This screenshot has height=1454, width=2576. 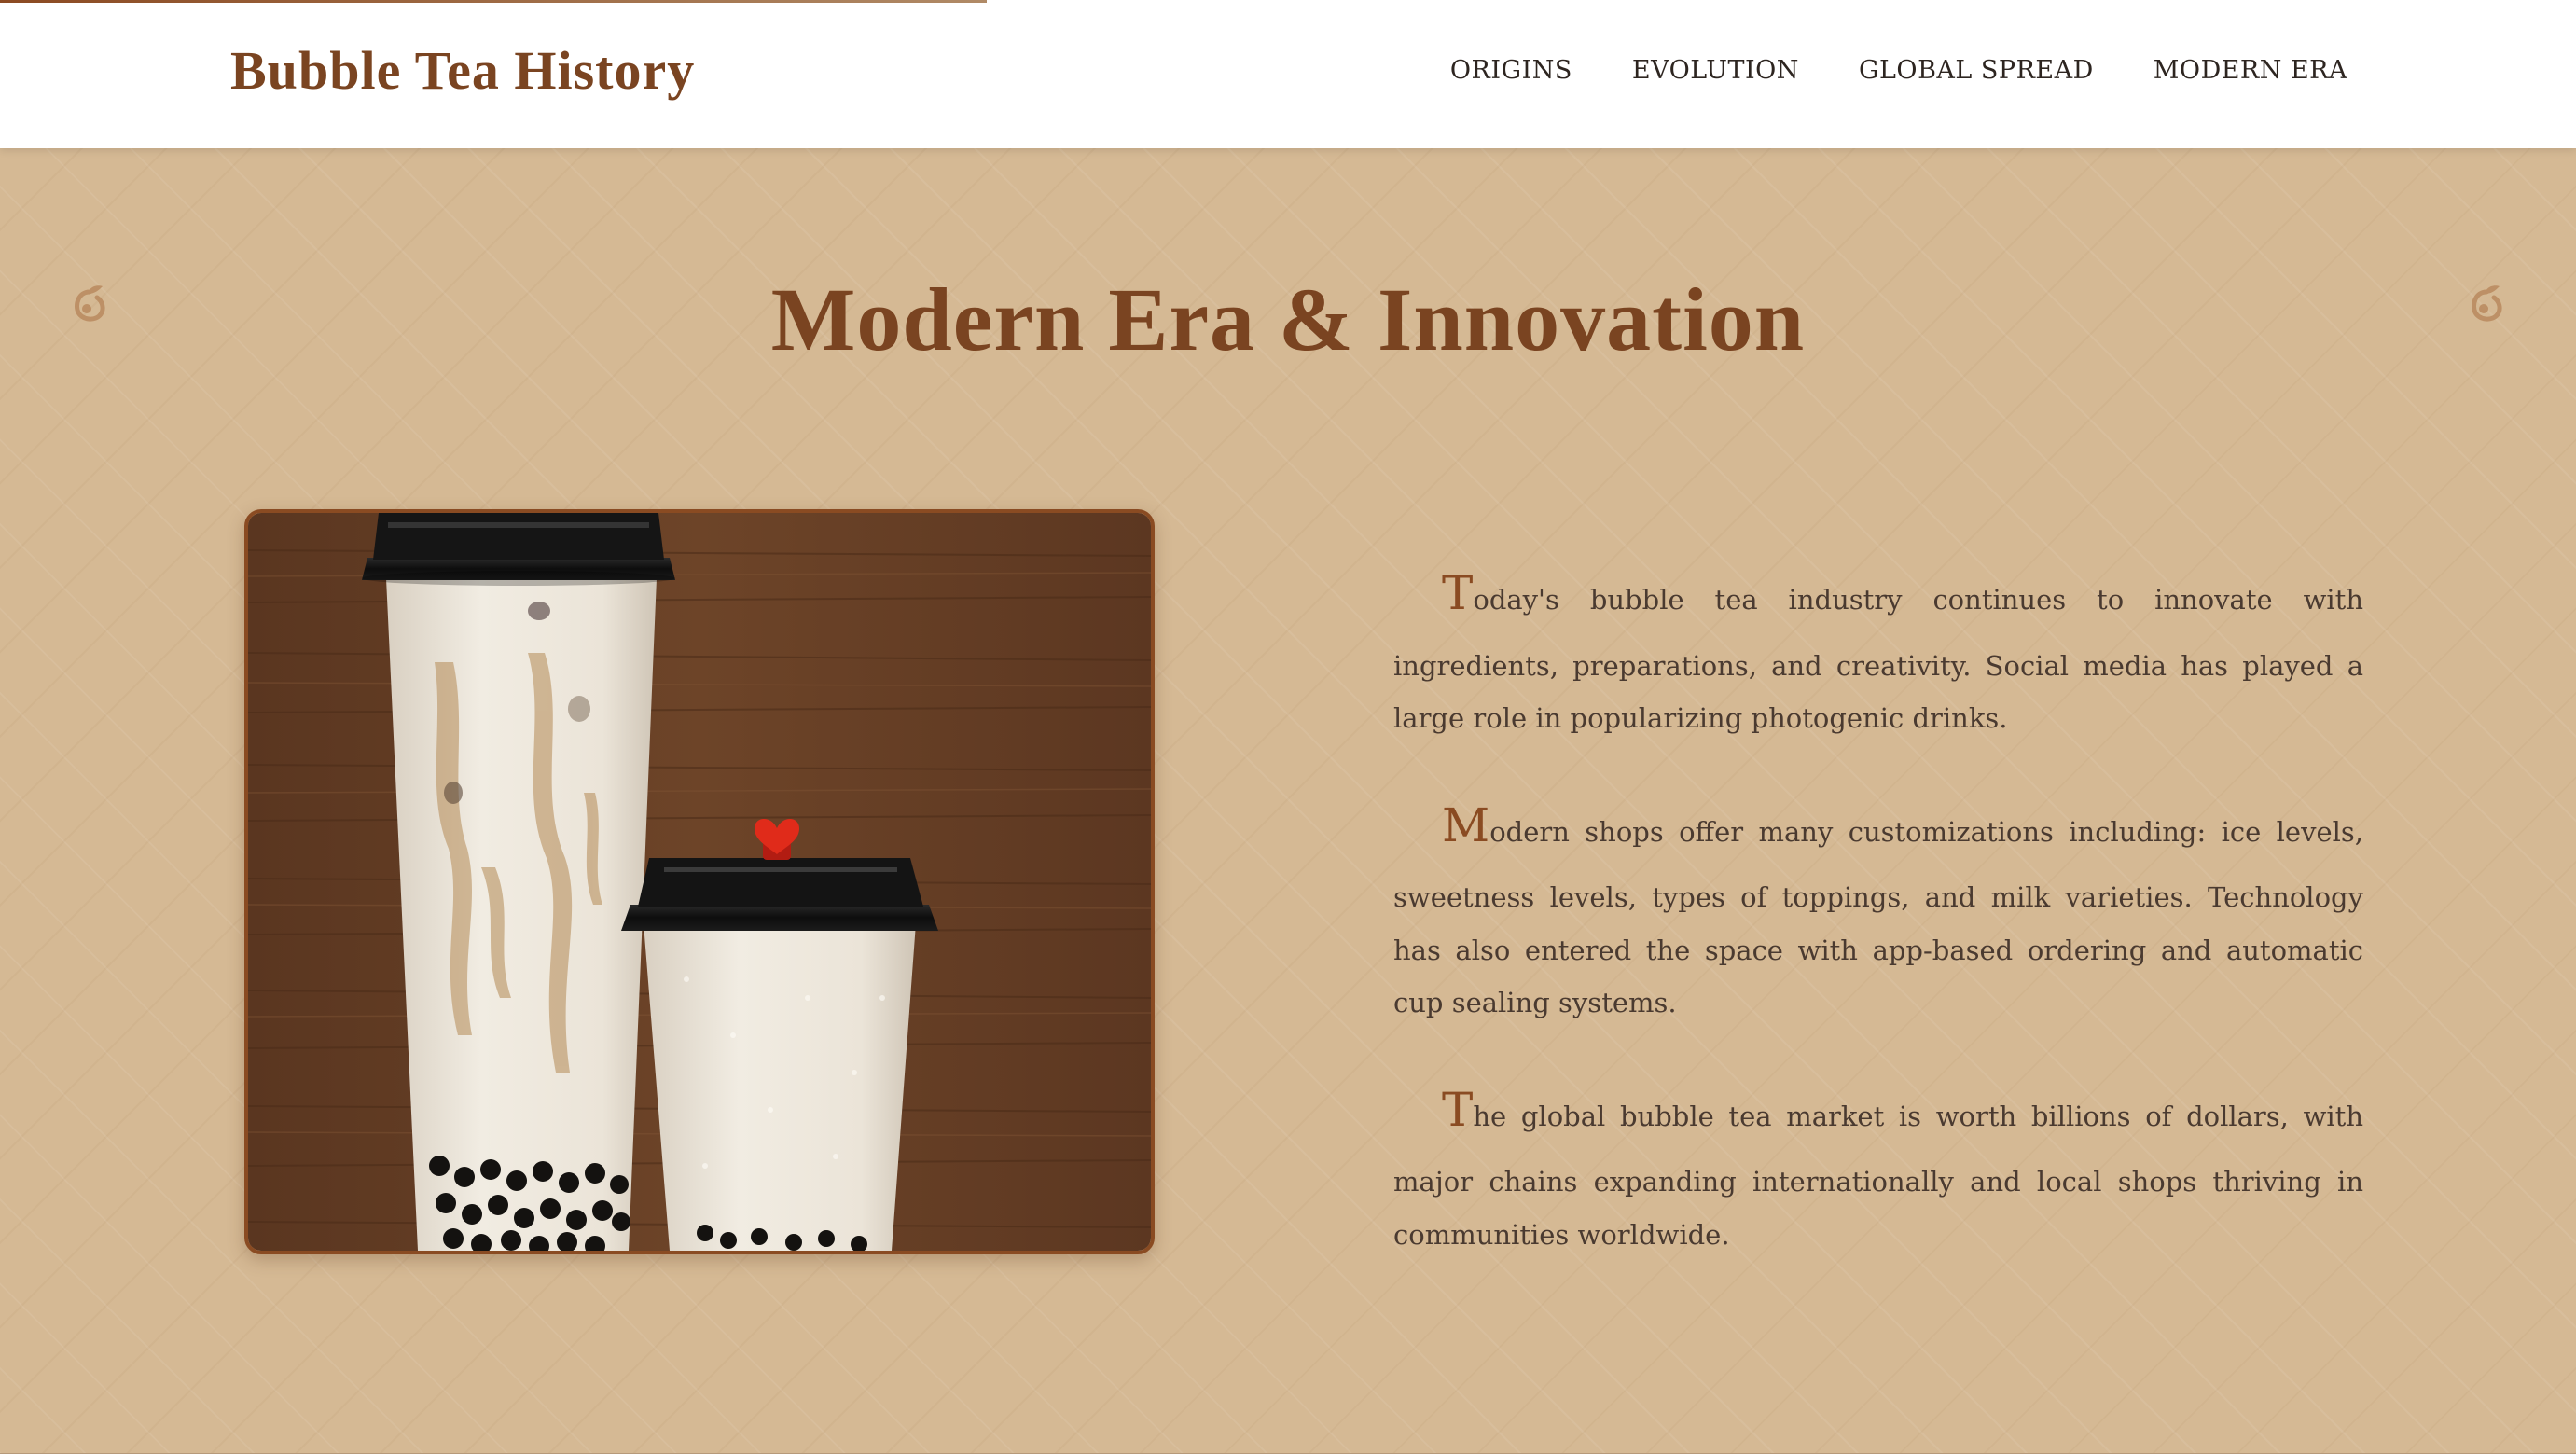 What do you see at coordinates (462, 71) in the screenshot?
I see `site-title: Bubble Tea History` at bounding box center [462, 71].